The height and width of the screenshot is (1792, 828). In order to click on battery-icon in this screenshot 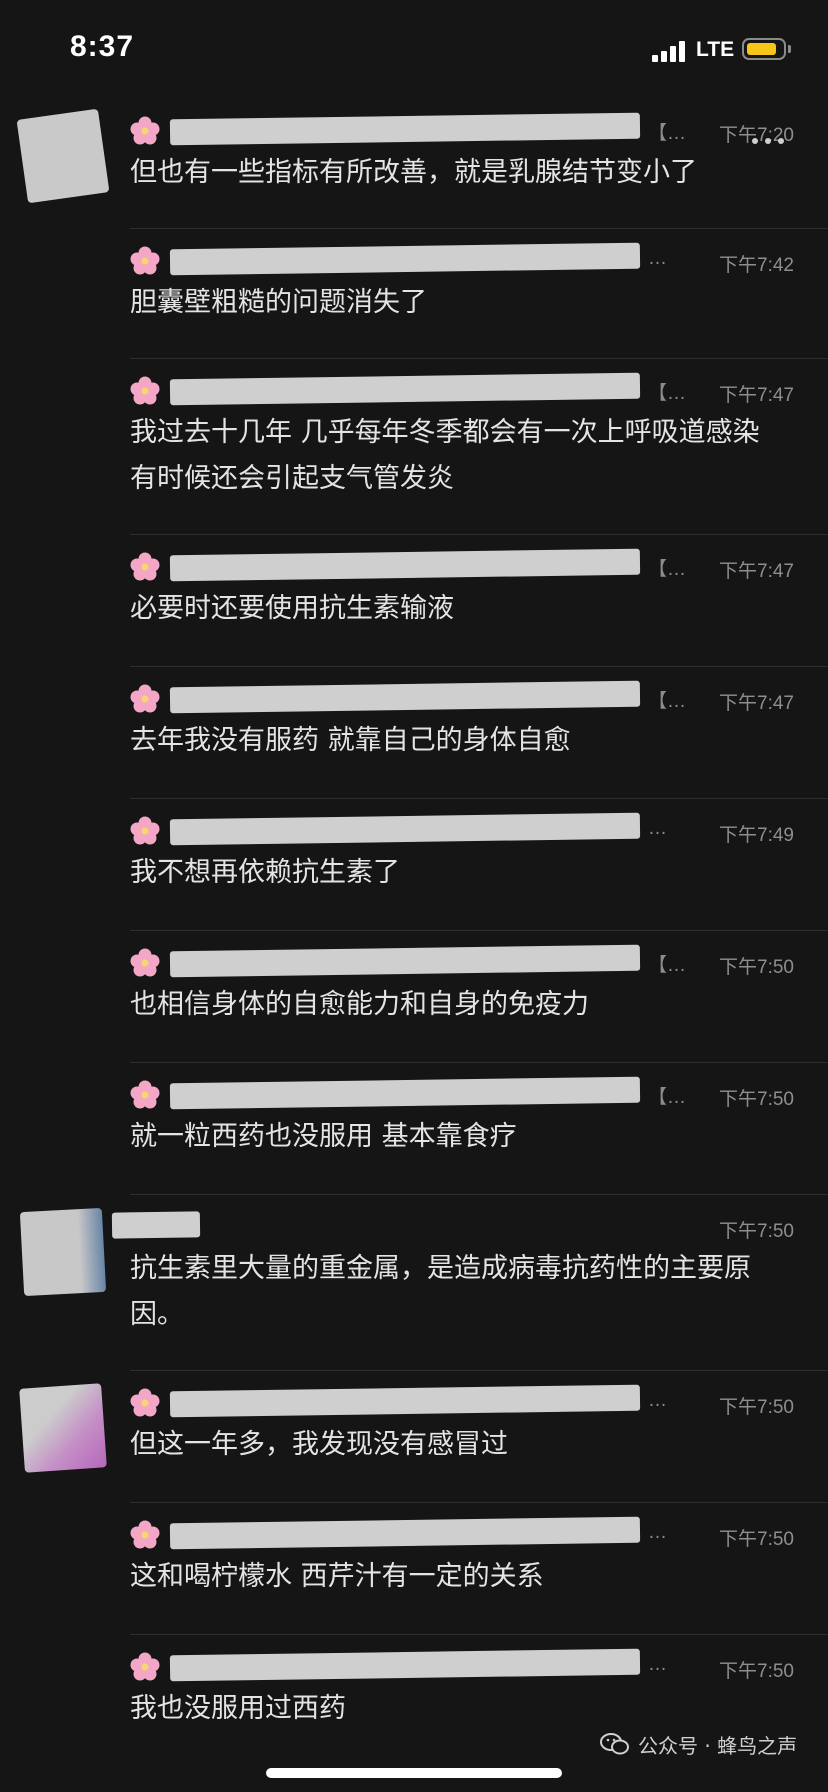, I will do `click(764, 49)`.